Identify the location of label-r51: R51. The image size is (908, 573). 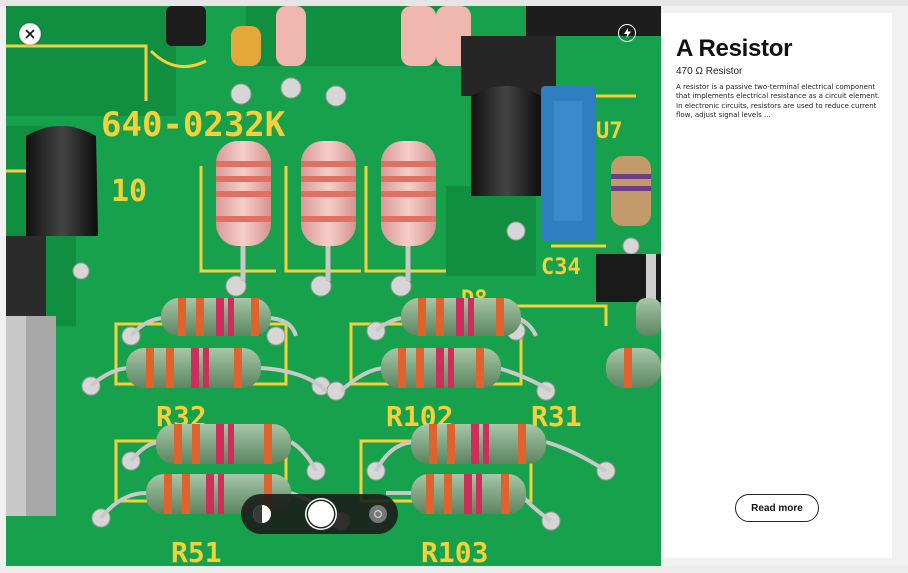
(196, 551).